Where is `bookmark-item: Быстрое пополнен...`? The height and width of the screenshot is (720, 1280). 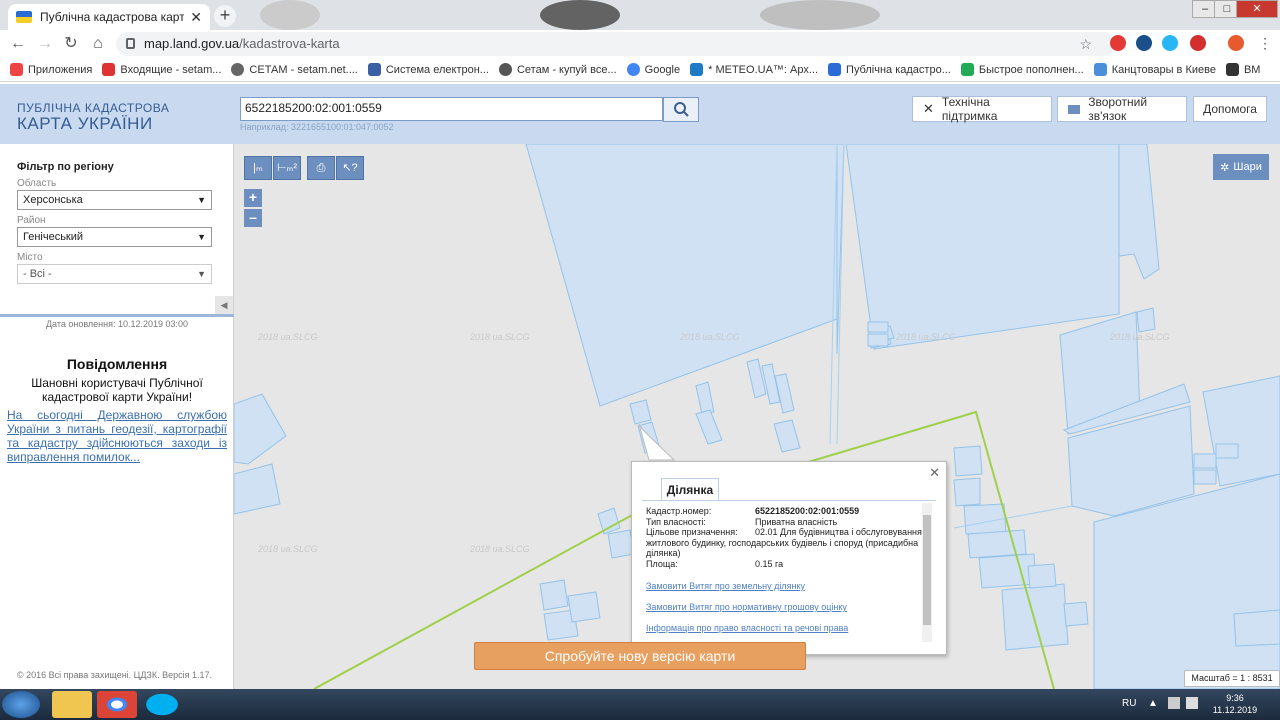
bookmark-item: Быстрое пополнен... is located at coordinates (1022, 69).